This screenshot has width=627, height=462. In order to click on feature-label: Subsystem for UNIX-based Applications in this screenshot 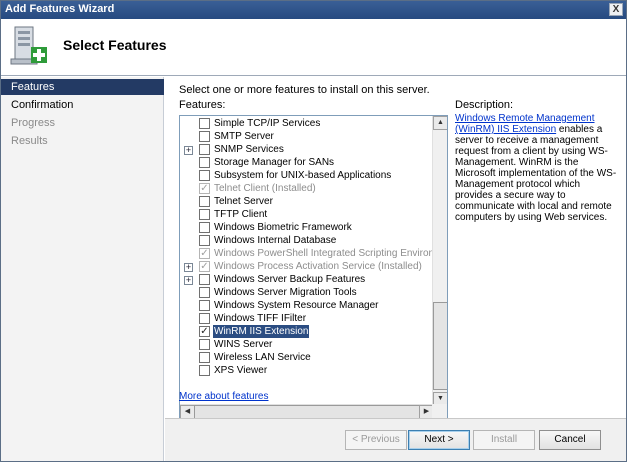, I will do `click(303, 175)`.